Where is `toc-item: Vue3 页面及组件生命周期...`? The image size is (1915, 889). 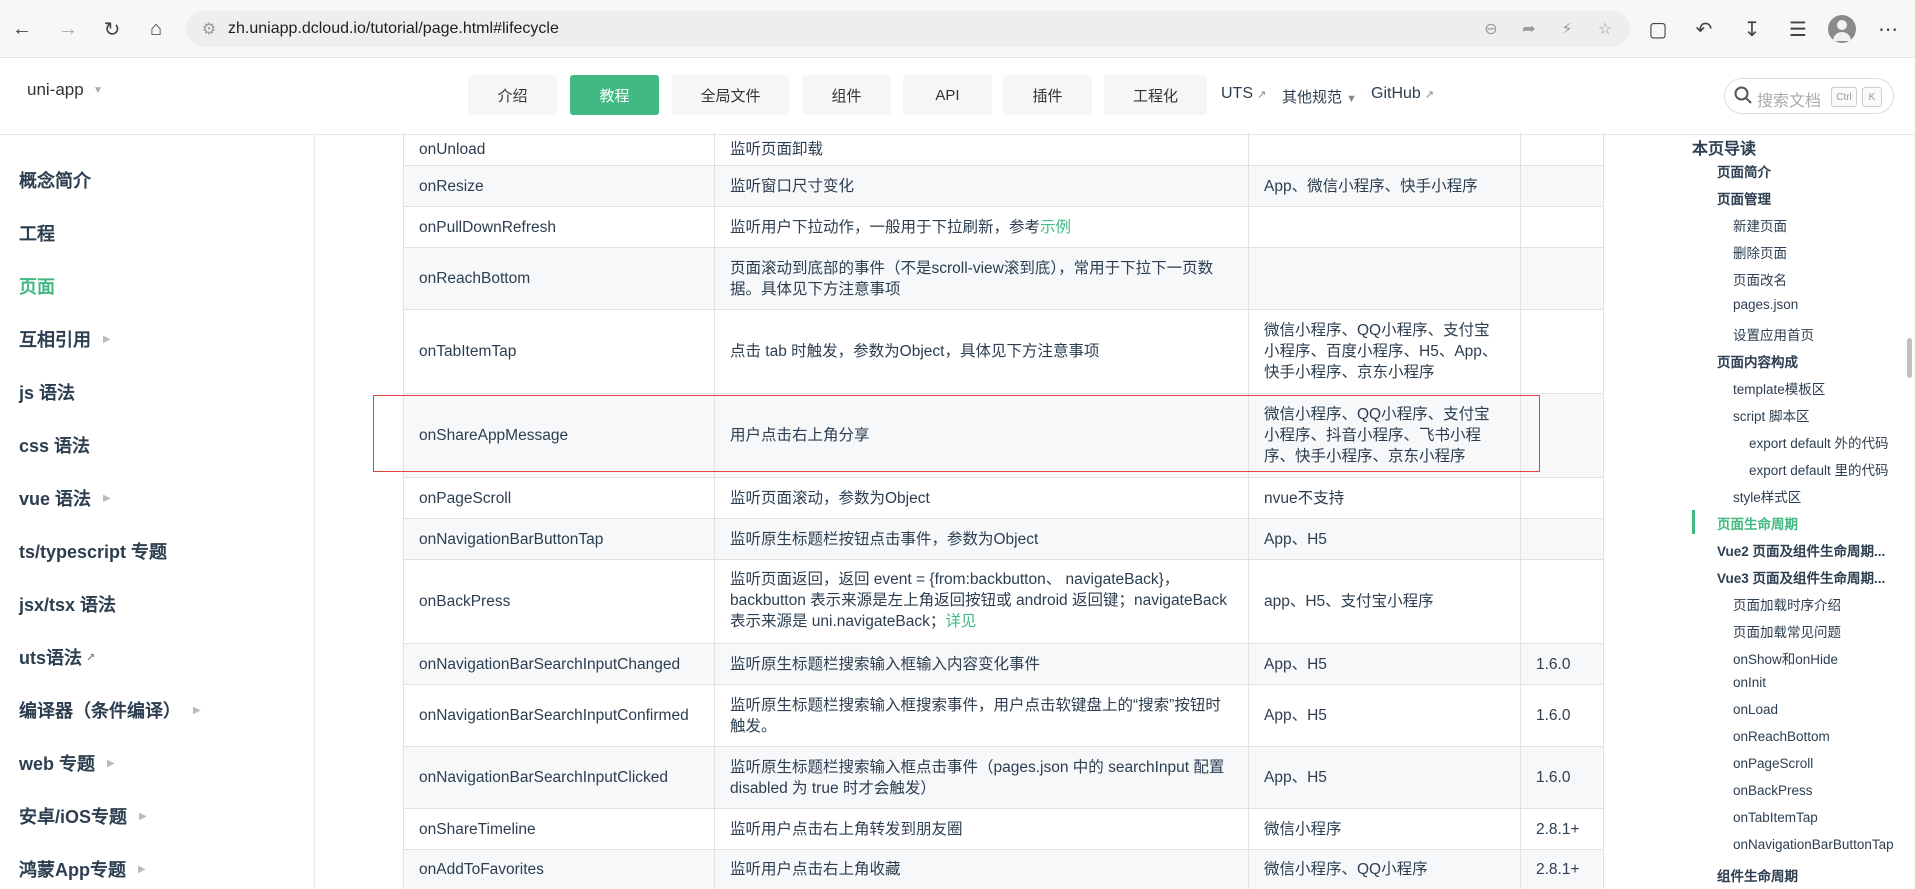 toc-item: Vue3 页面及组件生命周期... is located at coordinates (1801, 577).